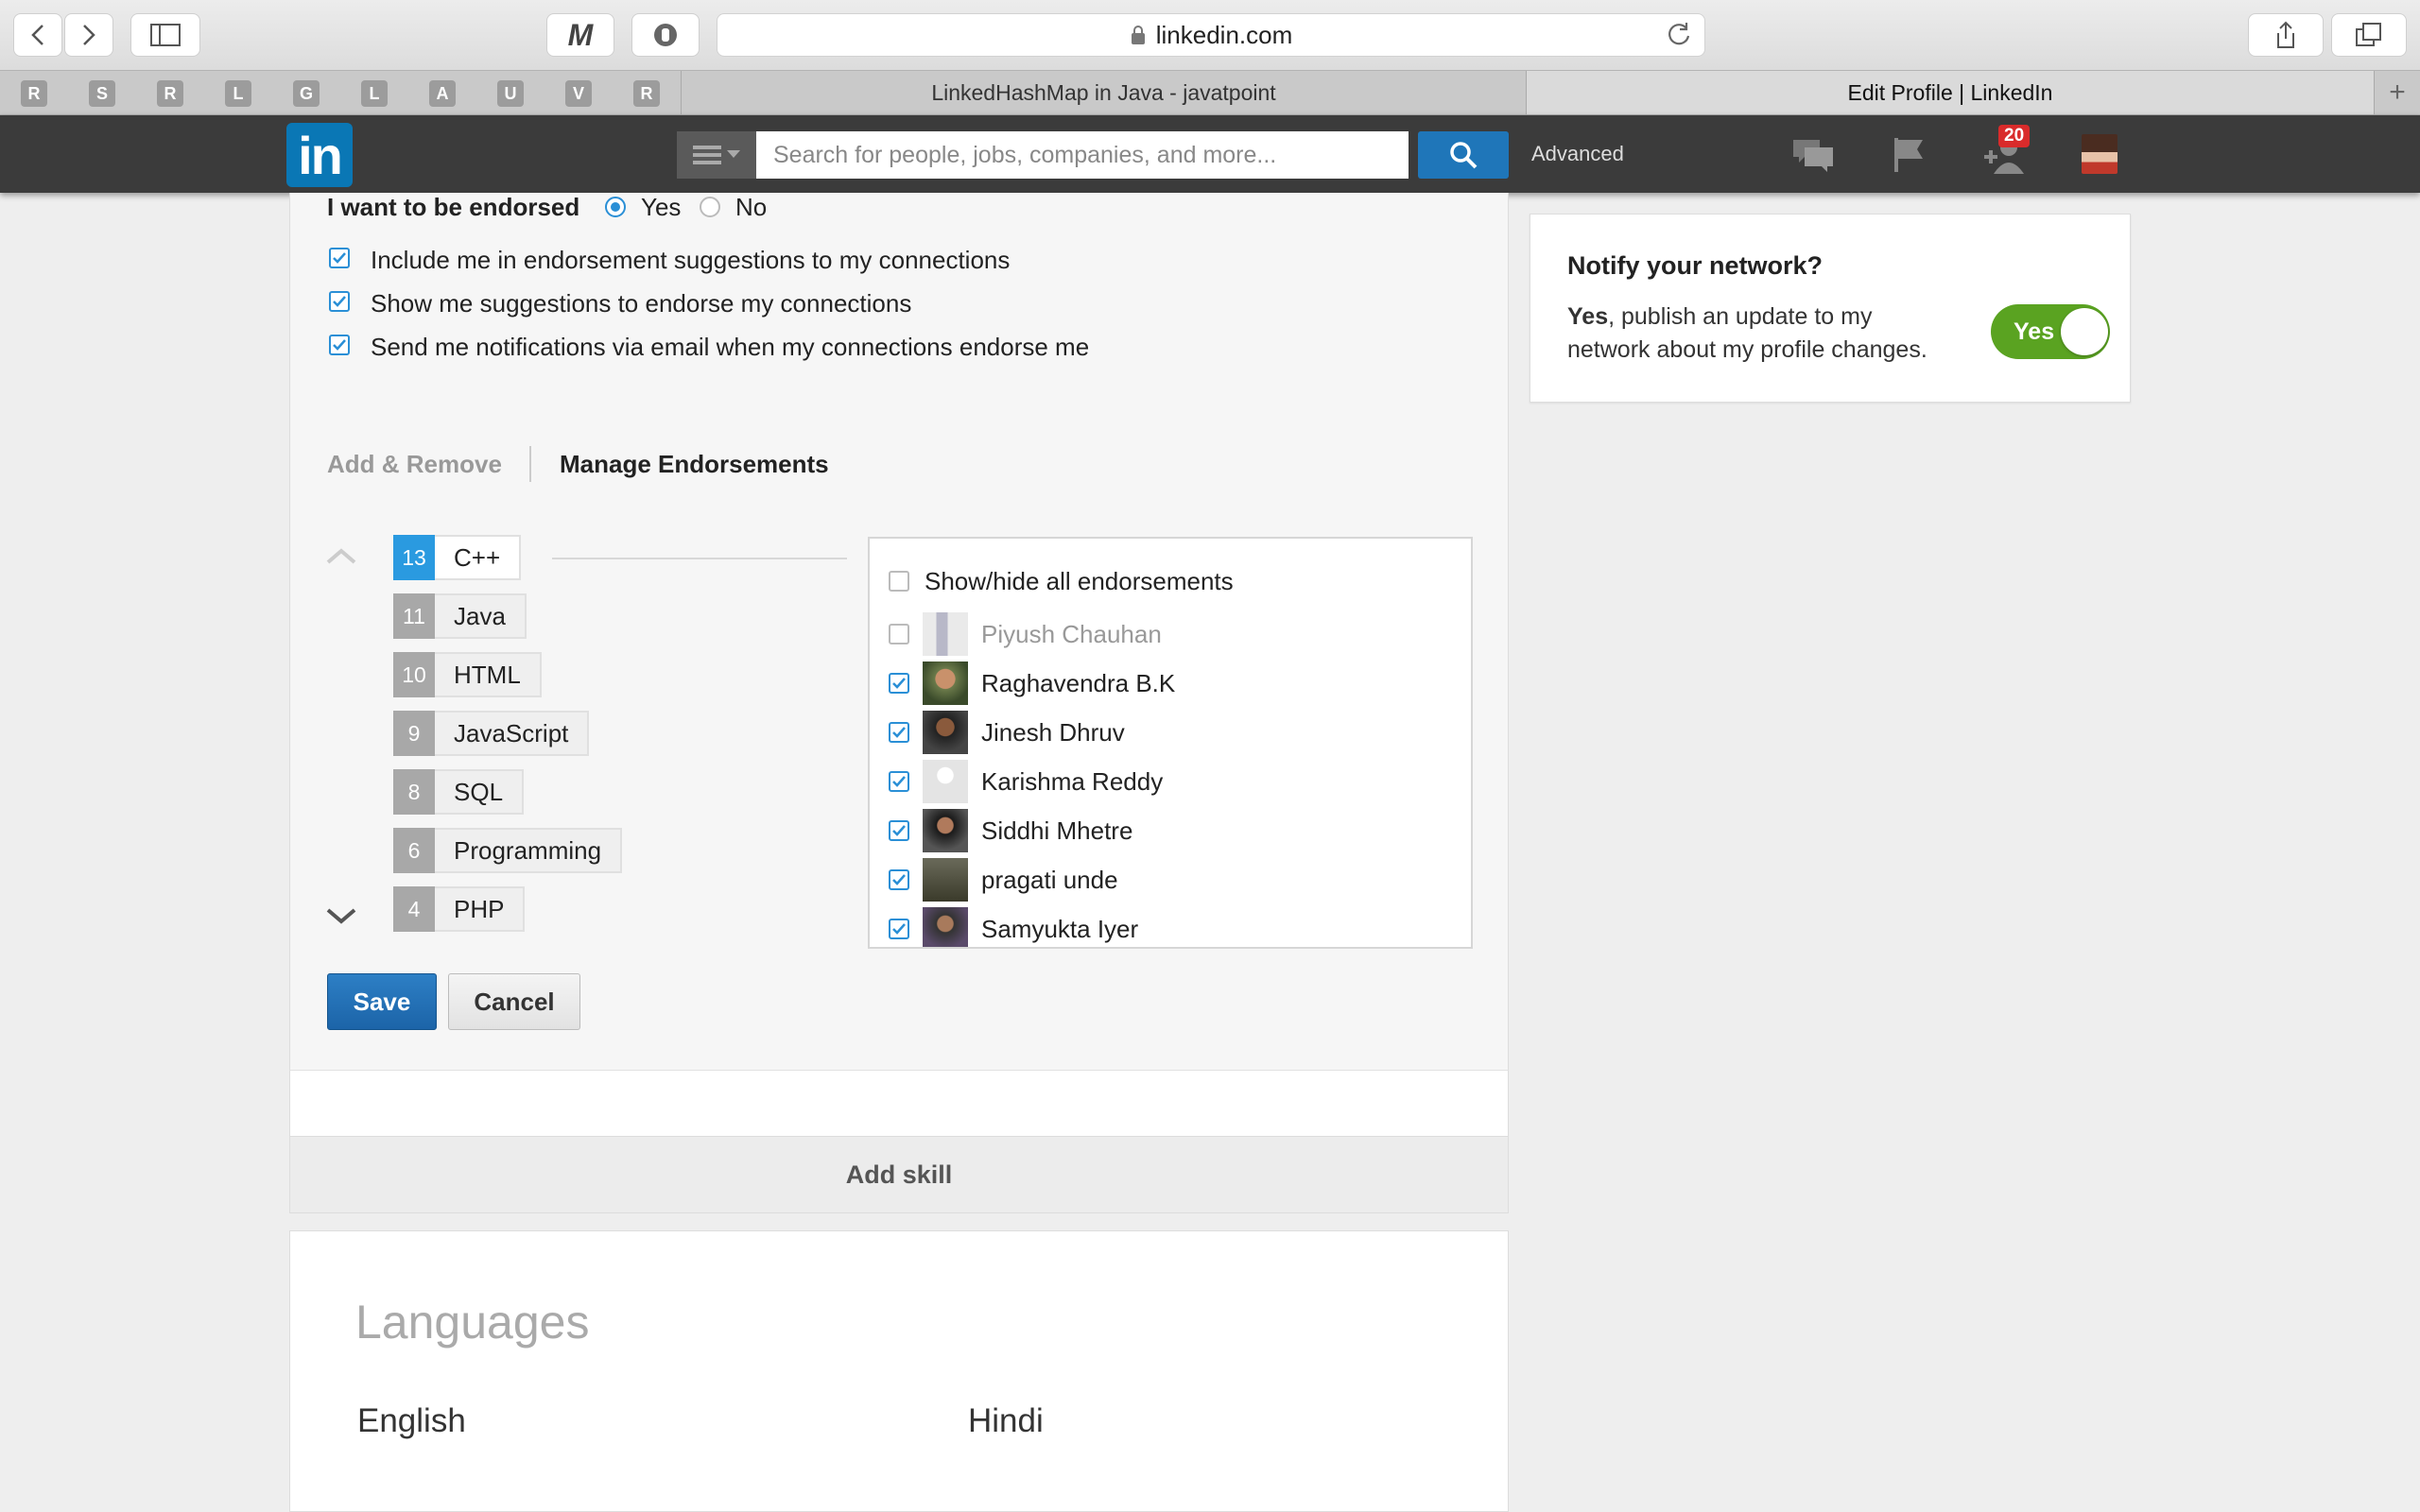  I want to click on show-suggestions-checkbox, so click(339, 301).